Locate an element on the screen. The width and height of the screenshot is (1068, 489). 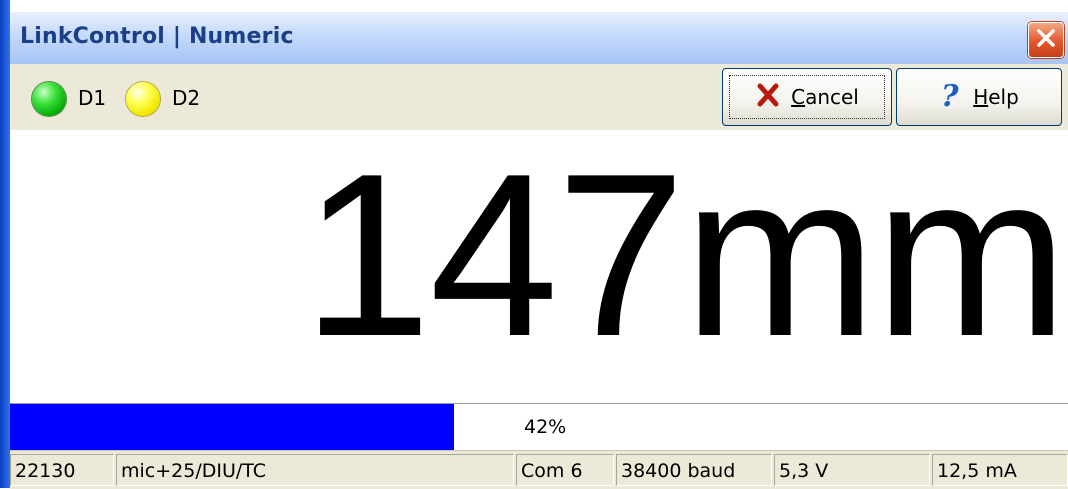
cancel-button: Cancel is located at coordinates (807, 97).